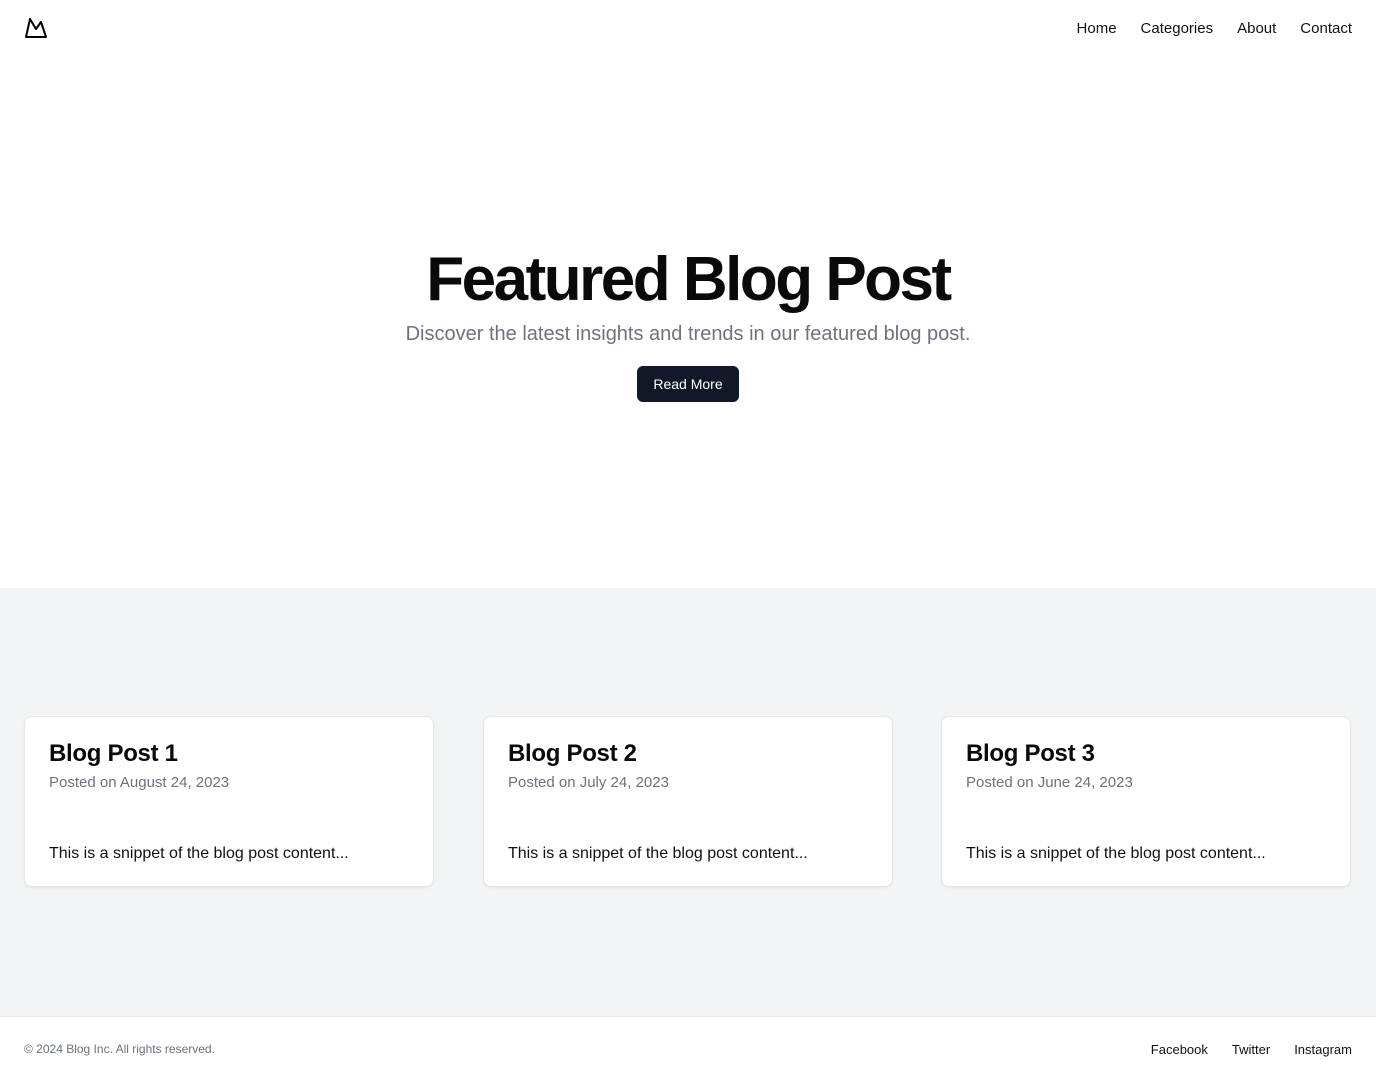  Describe the element at coordinates (588, 782) in the screenshot. I see `post-date: Posted on July 24, 2023` at that location.